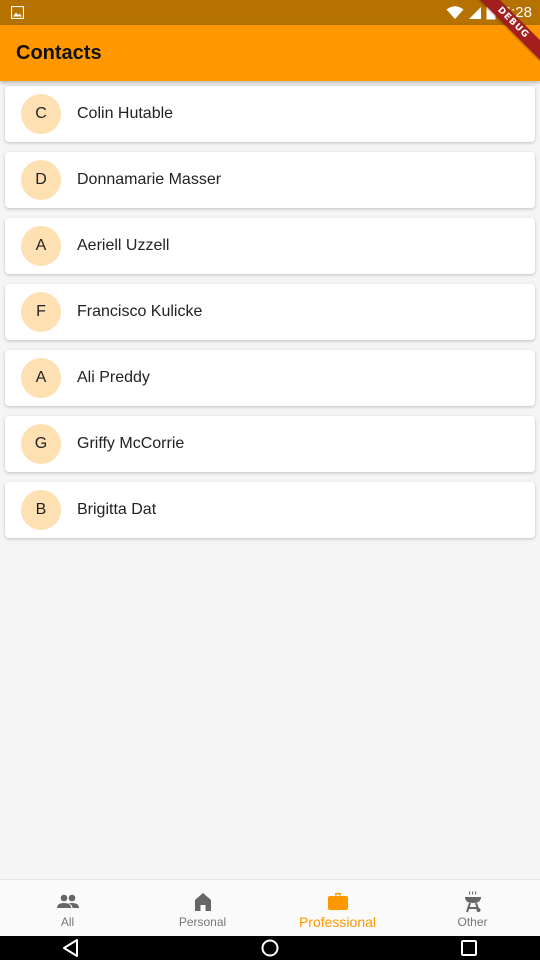 This screenshot has height=960, width=540. What do you see at coordinates (202, 902) in the screenshot?
I see `home-icon` at bounding box center [202, 902].